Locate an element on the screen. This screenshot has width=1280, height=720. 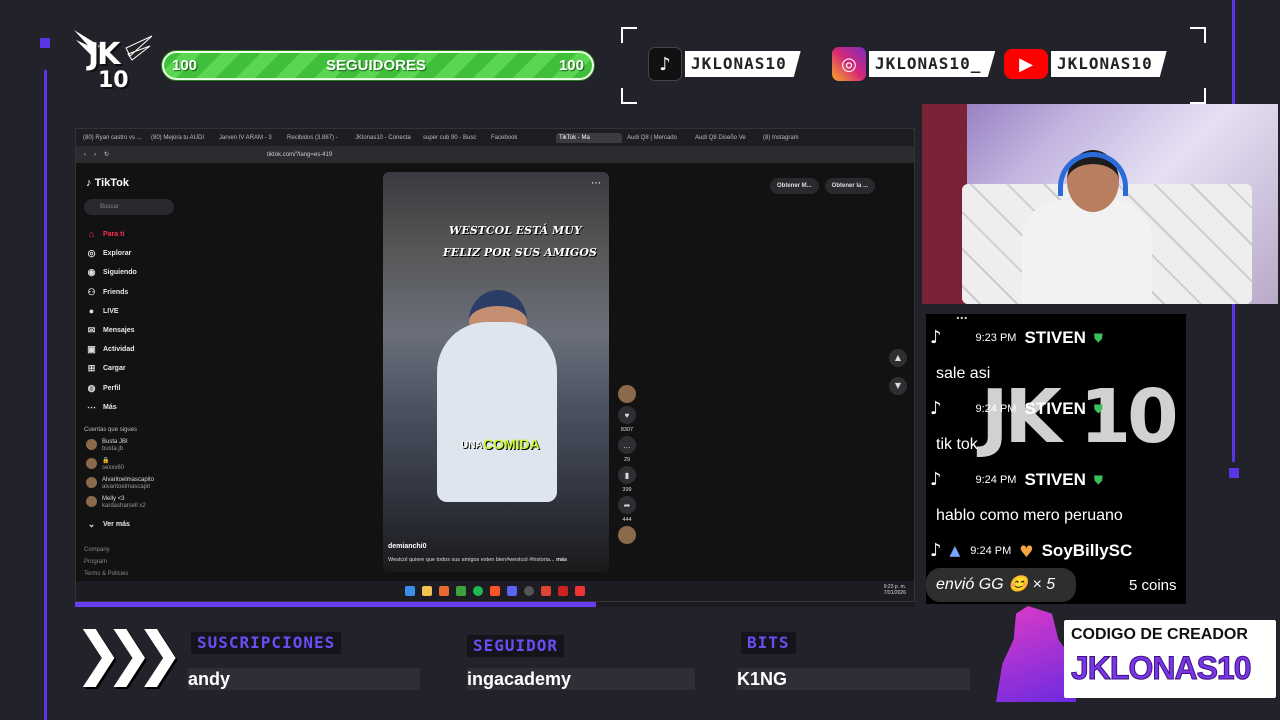
prev-video-button: ▲ is located at coordinates (898, 358).